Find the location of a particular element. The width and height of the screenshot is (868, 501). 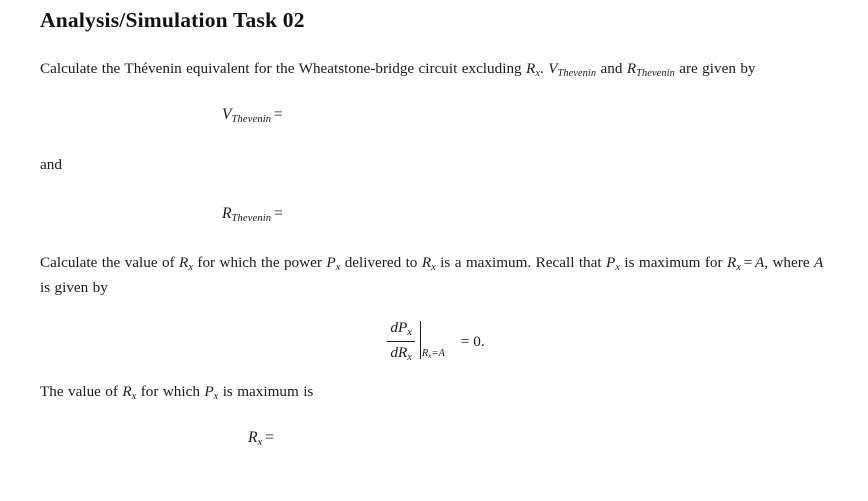

display-equation-rx-answer: Rx = is located at coordinates (436, 439).